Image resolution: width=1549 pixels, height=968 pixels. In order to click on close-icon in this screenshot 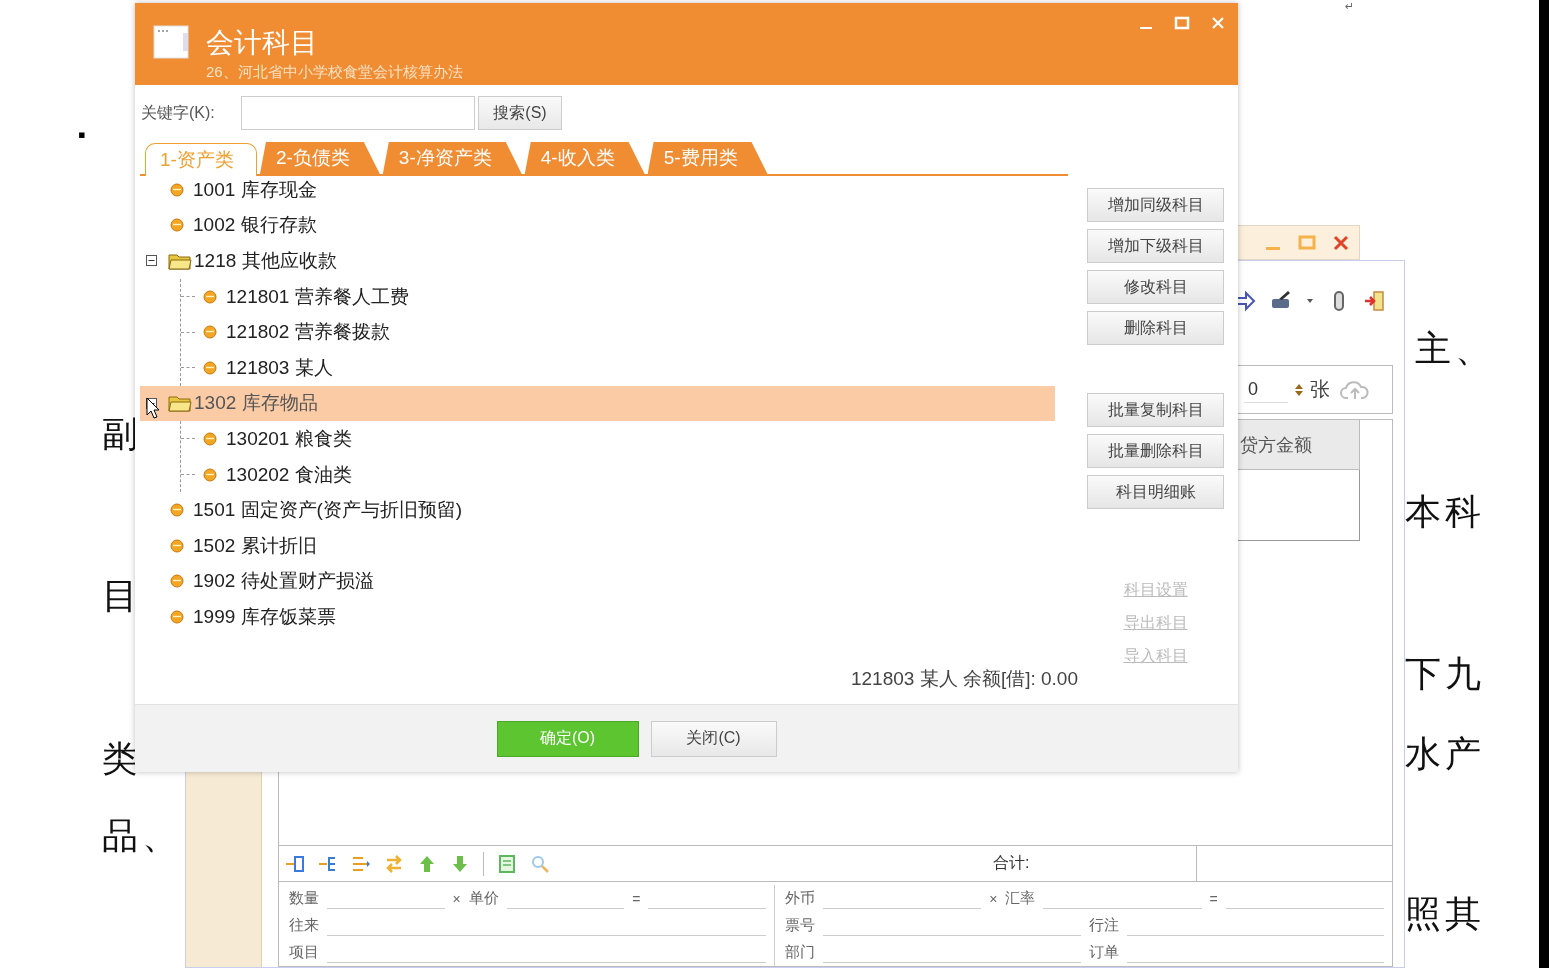, I will do `click(1218, 23)`.